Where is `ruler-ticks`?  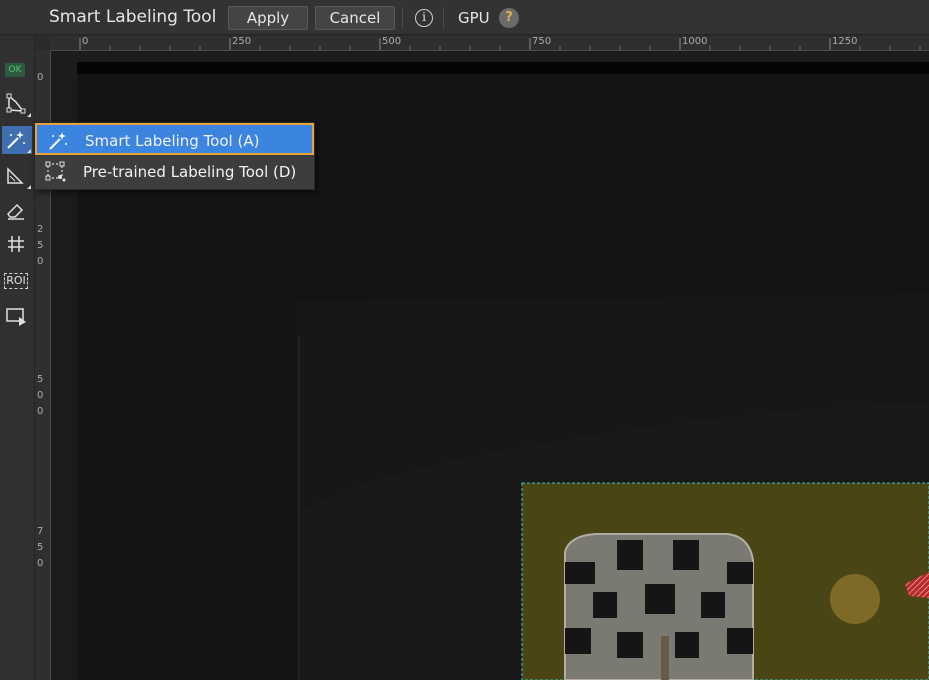 ruler-ticks is located at coordinates (500, 44).